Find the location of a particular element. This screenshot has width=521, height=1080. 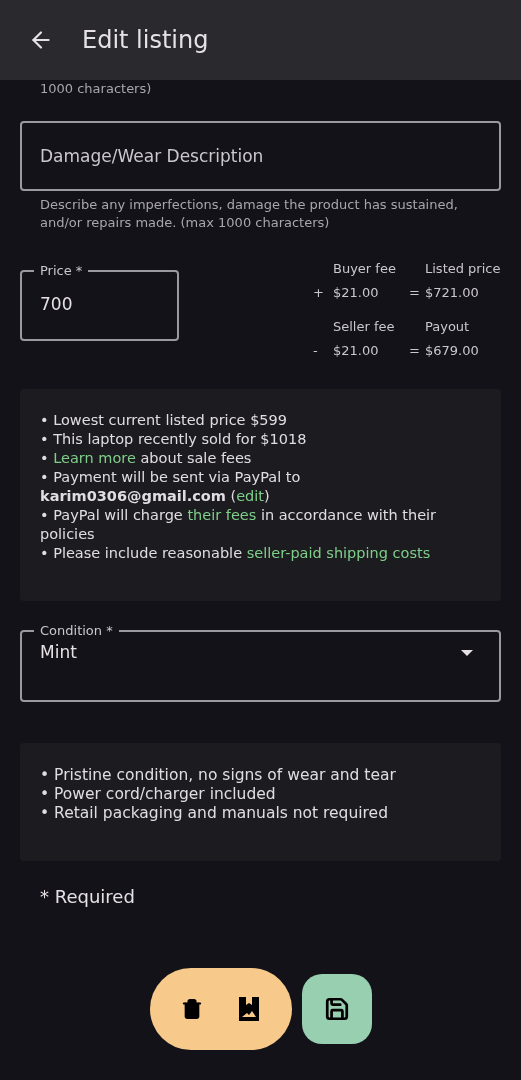

inline-link: Learn more is located at coordinates (94, 458).